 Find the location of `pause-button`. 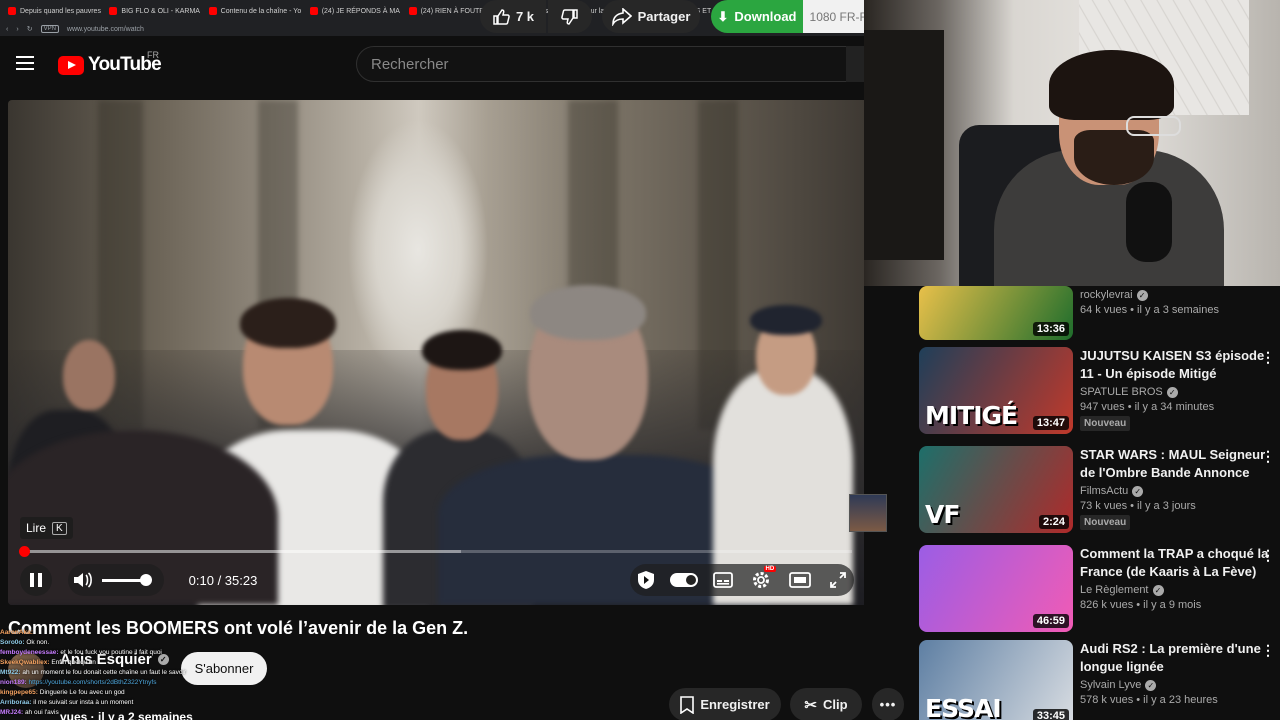

pause-button is located at coordinates (36, 580).